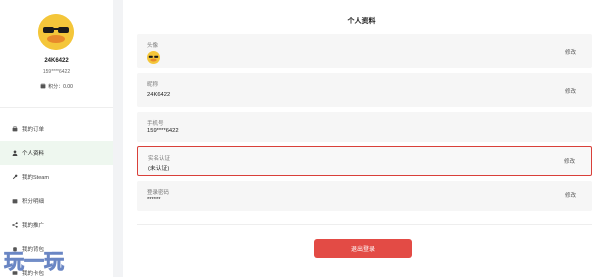 This screenshot has height=277, width=600. Describe the element at coordinates (56, 129) in the screenshot. I see `sidebar-item-orders: 我的订单` at that location.